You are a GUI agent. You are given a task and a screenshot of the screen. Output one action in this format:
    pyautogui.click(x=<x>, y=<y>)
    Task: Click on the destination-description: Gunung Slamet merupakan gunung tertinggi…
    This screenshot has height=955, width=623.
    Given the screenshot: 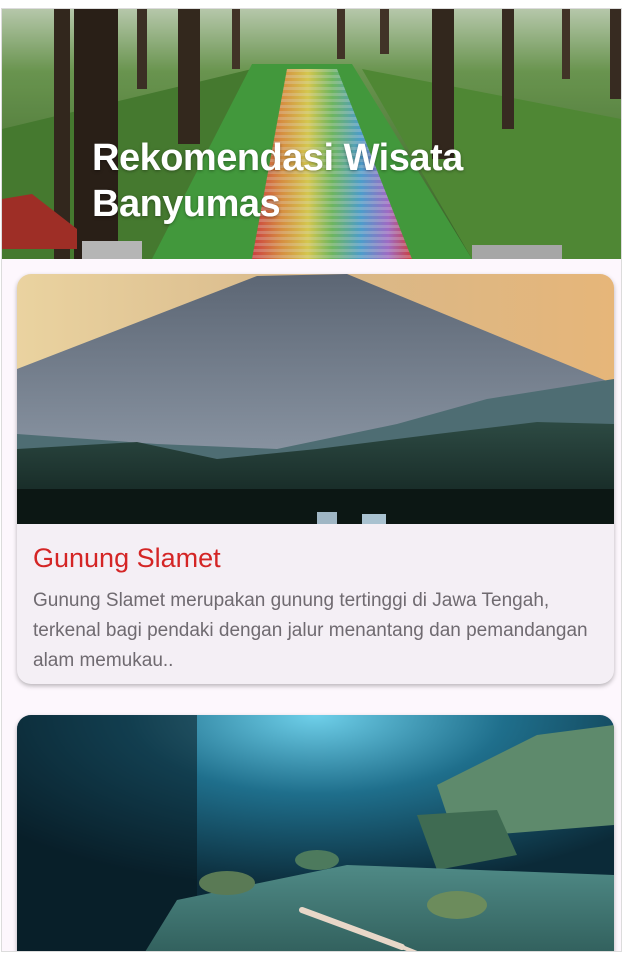 What is the action you would take?
    pyautogui.click(x=310, y=630)
    